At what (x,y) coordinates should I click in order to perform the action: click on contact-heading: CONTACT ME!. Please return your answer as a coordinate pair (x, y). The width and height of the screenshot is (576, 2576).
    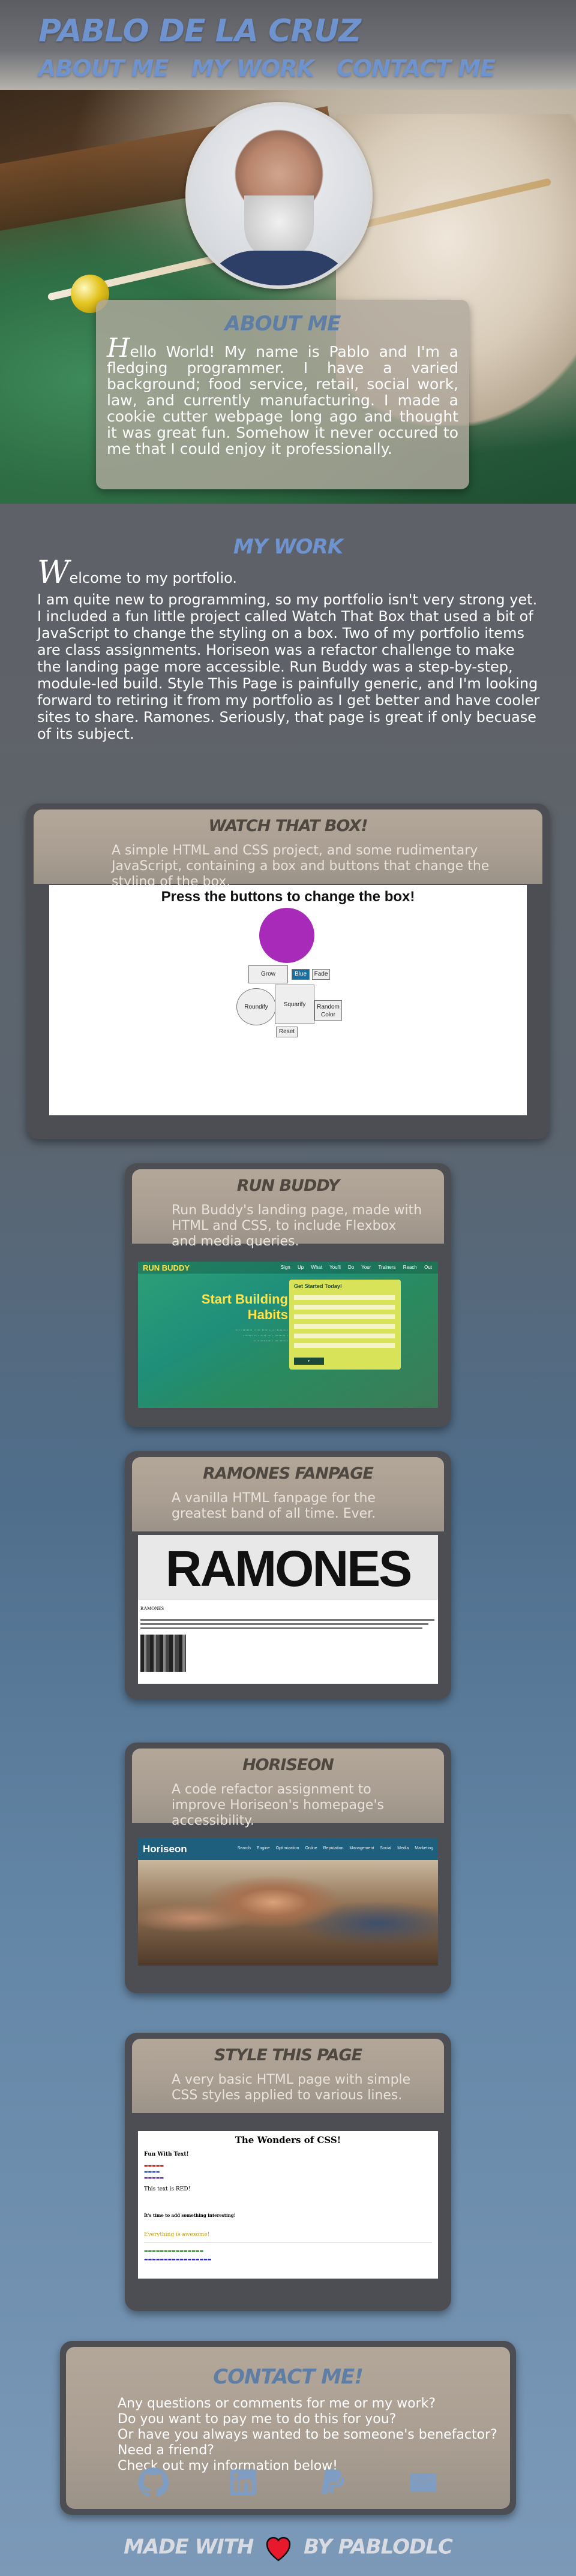
    Looking at the image, I should click on (288, 2377).